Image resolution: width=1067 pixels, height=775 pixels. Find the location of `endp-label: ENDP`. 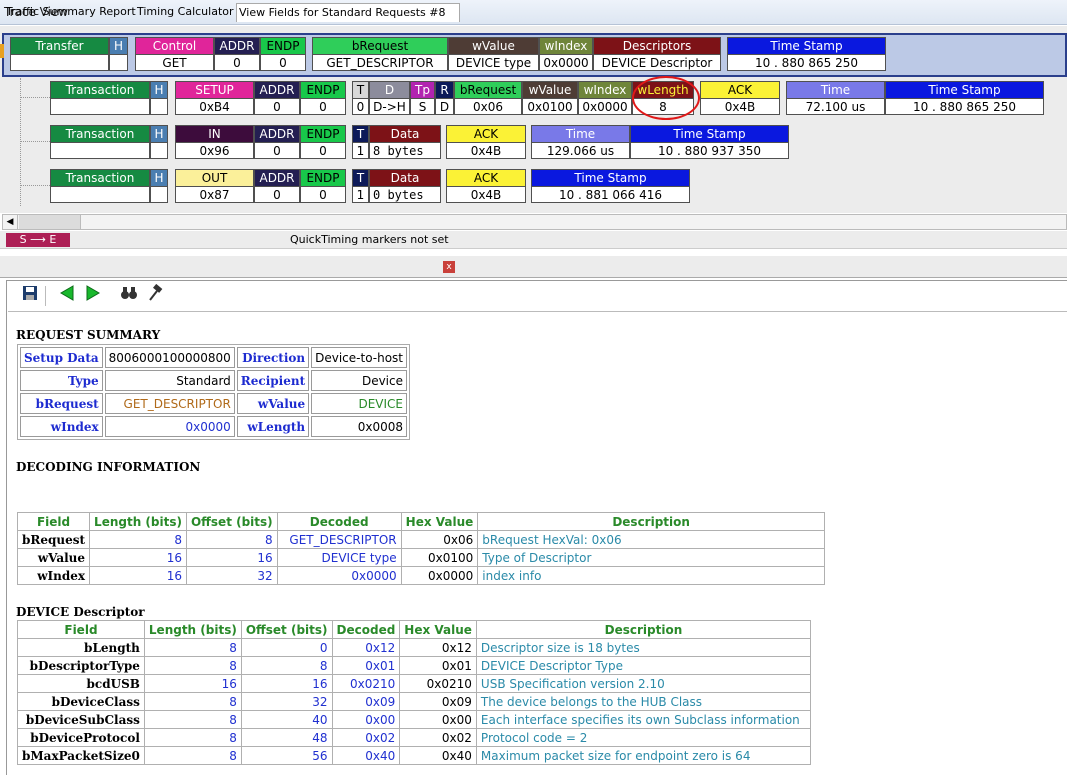

endp-label: ENDP is located at coordinates (323, 178).